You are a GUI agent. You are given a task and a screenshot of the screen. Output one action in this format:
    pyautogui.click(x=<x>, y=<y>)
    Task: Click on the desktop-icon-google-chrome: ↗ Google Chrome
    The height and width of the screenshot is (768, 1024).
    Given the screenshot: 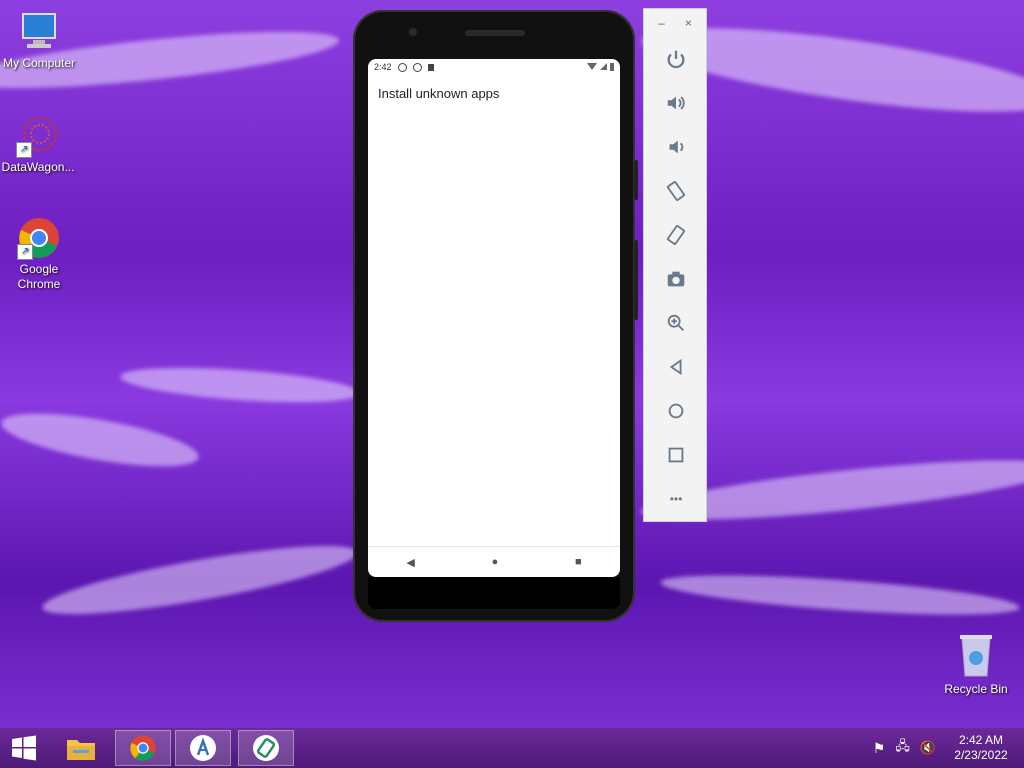 What is the action you would take?
    pyautogui.click(x=39, y=254)
    